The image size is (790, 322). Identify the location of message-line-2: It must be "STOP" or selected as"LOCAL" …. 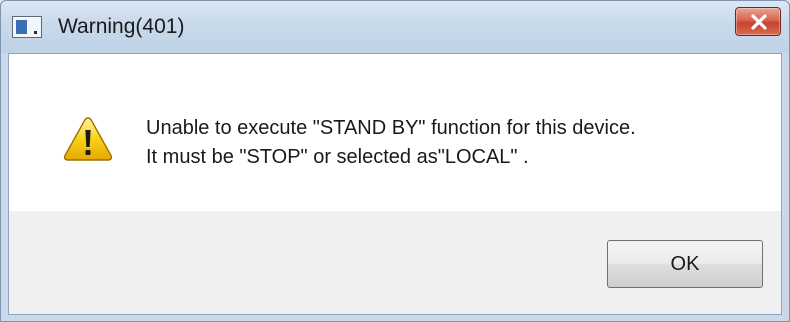
(337, 157).